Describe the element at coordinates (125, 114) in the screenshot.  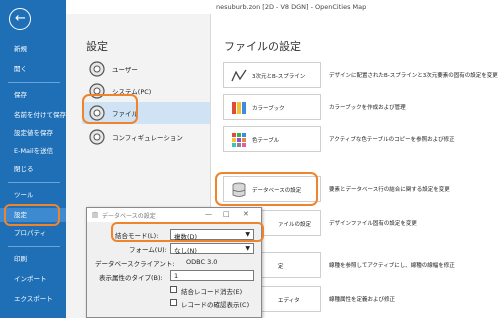
I see `settings-item-label: ファイル` at that location.